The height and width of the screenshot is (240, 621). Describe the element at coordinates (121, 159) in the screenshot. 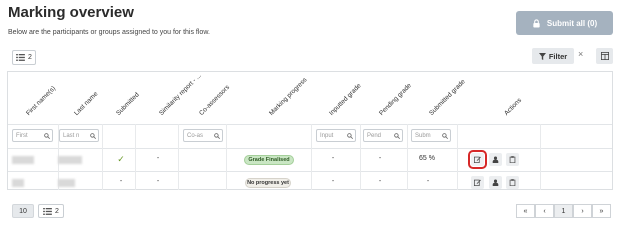

I see `submitted-check-icon: ✓` at that location.